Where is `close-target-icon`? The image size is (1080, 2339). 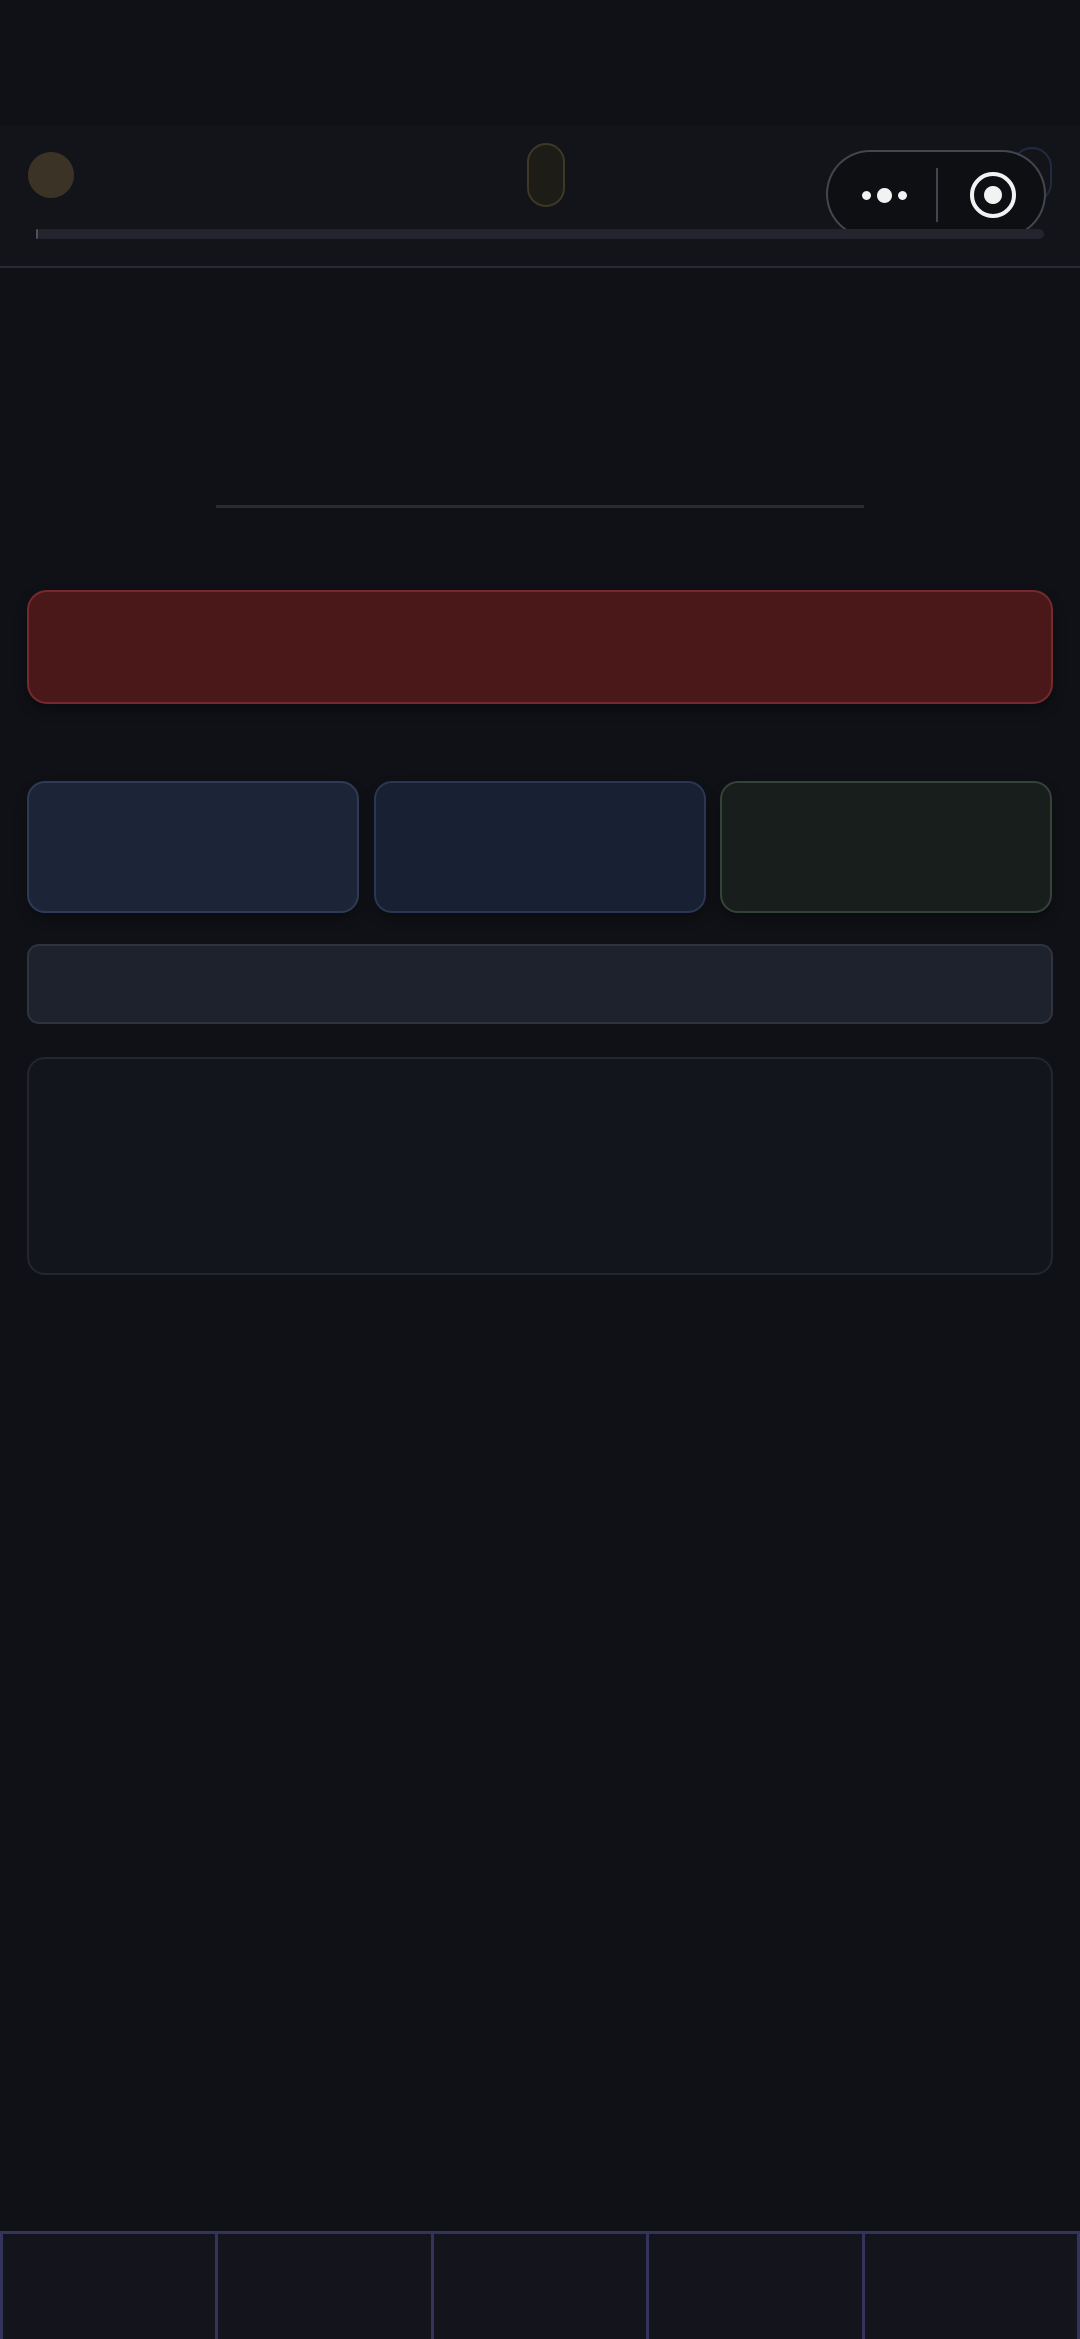
close-target-icon is located at coordinates (993, 195).